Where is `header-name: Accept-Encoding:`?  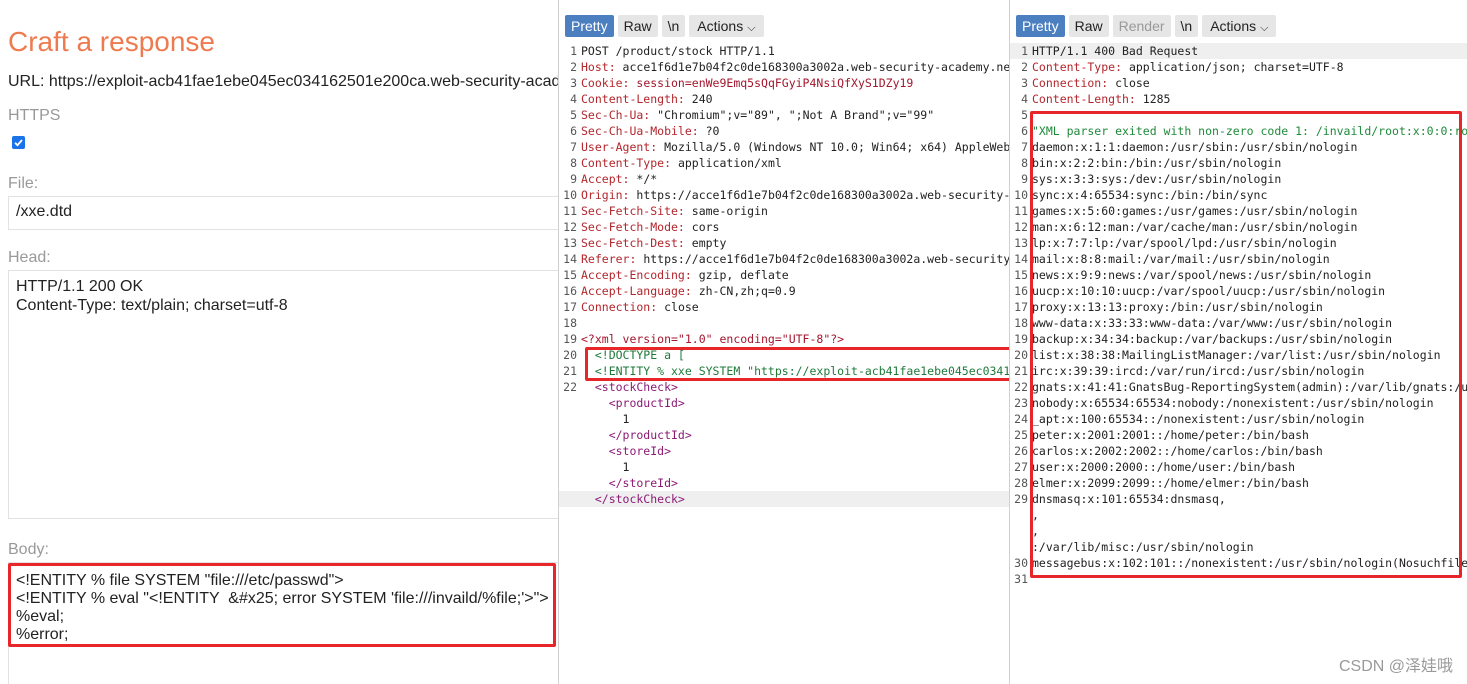
header-name: Accept-Encoding: is located at coordinates (636, 275).